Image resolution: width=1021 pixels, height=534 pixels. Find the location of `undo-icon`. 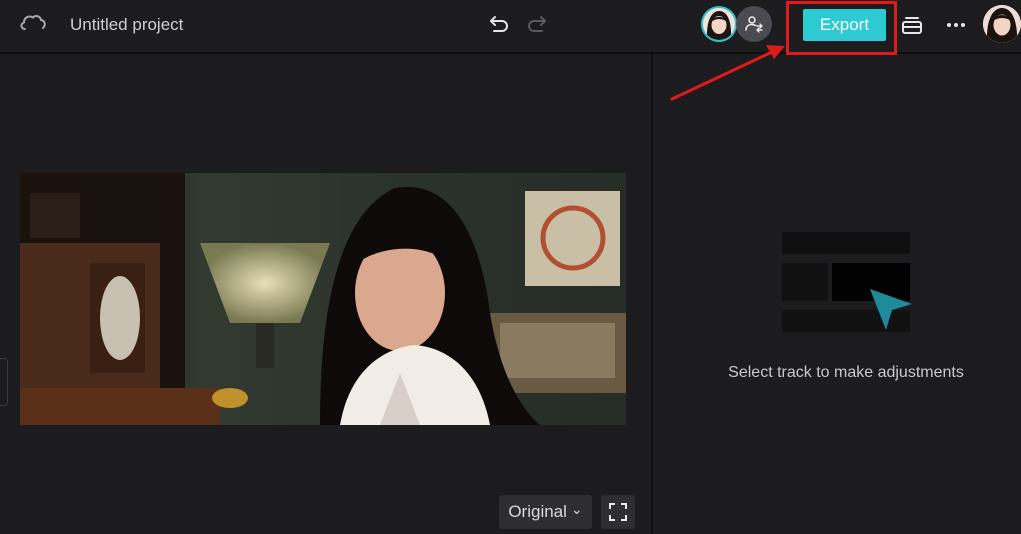

undo-icon is located at coordinates (499, 24).